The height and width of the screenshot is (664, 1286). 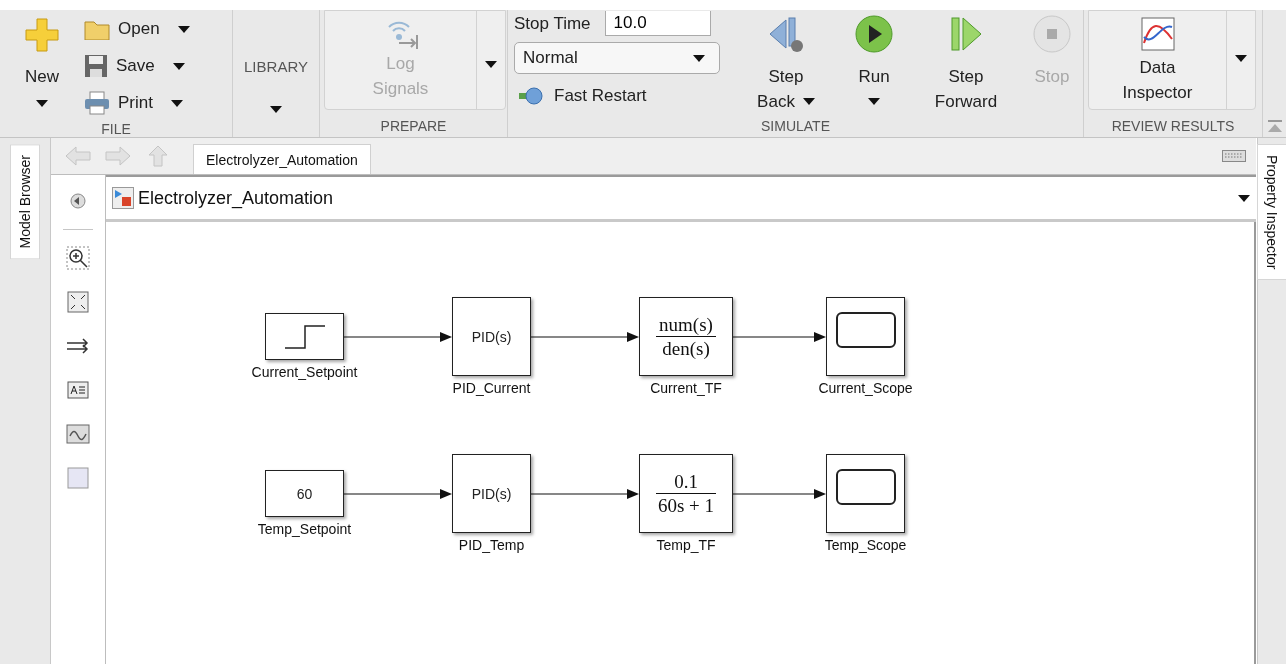 What do you see at coordinates (874, 34) in the screenshot?
I see `run-icon` at bounding box center [874, 34].